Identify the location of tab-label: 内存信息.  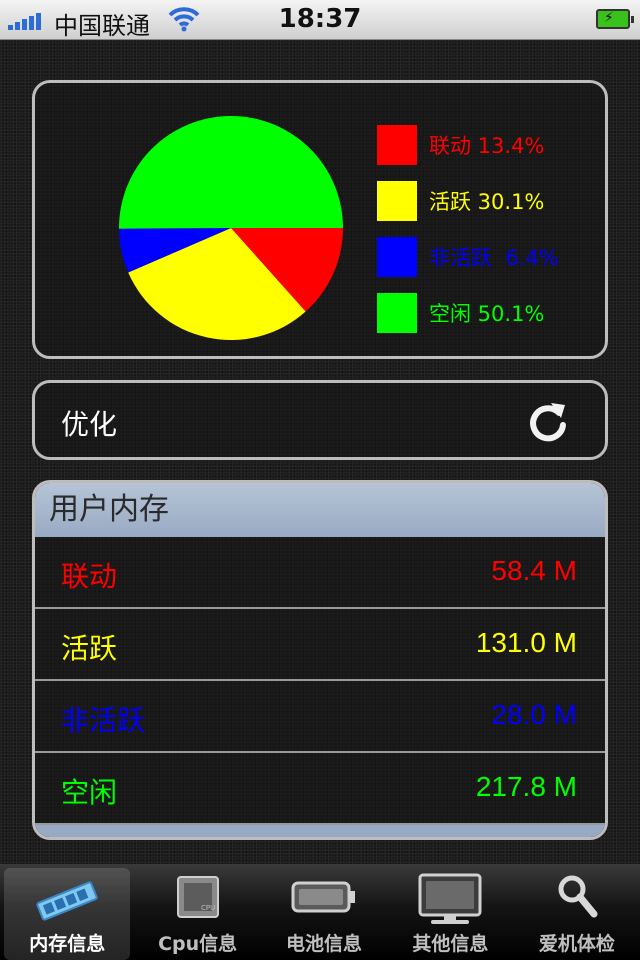
(67, 944).